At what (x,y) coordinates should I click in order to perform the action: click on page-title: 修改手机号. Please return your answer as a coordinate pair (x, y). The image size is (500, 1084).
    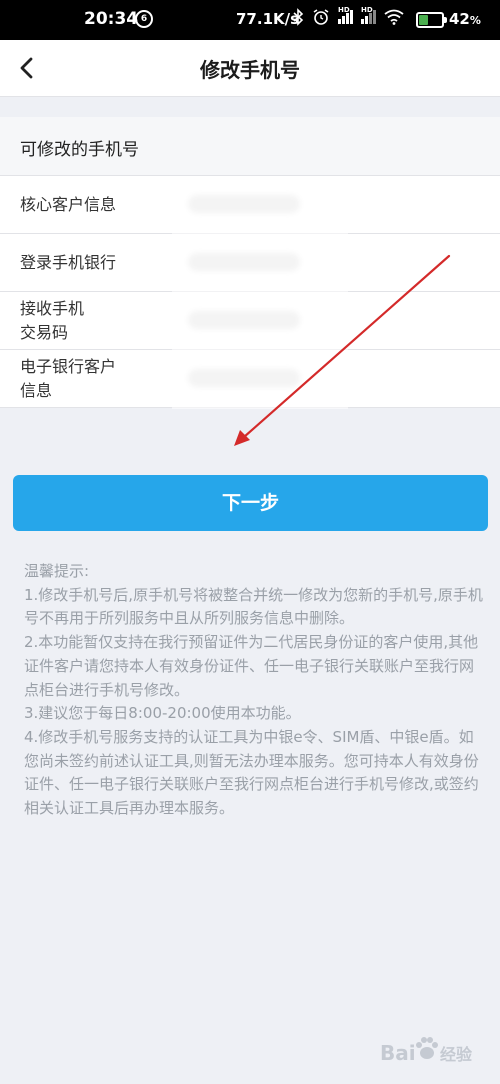
    Looking at the image, I should click on (250, 70).